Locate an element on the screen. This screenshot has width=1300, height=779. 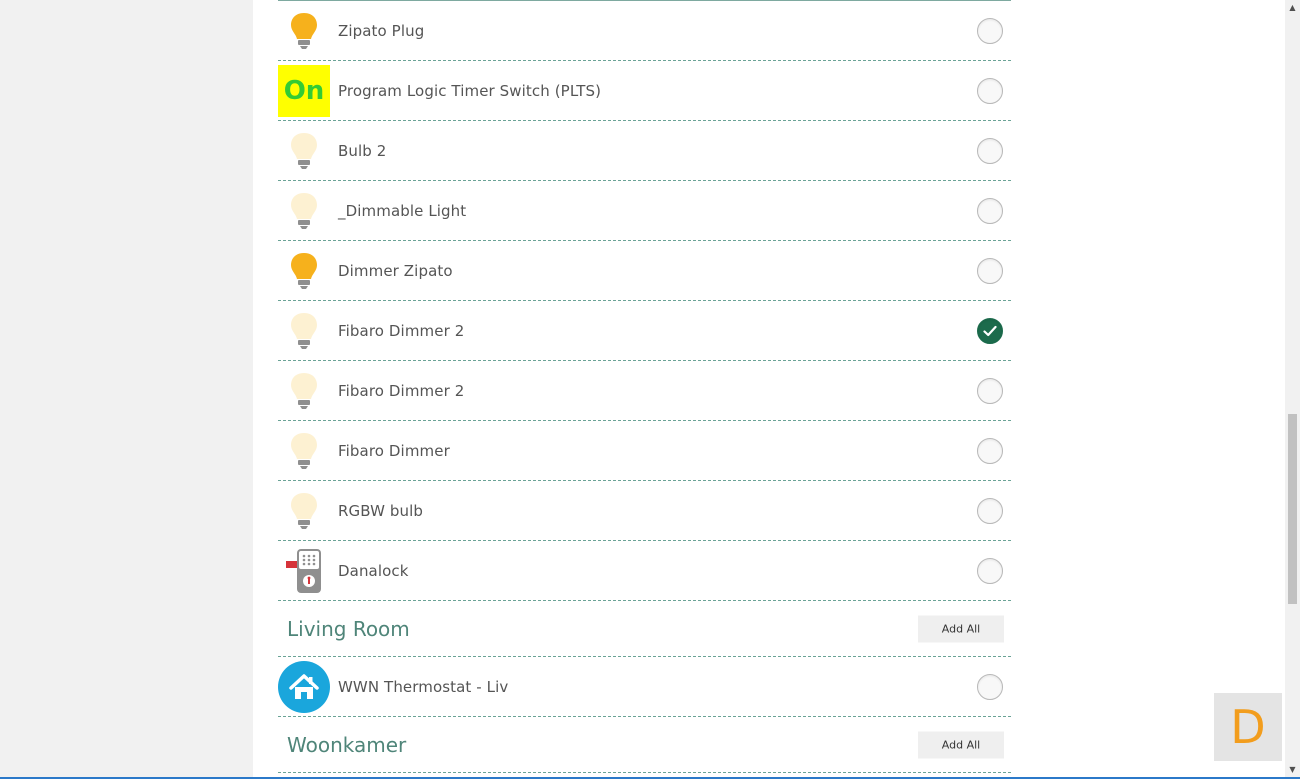
device-row-plts: On Program Logic Timer Switch (PLTS) is located at coordinates (644, 91).